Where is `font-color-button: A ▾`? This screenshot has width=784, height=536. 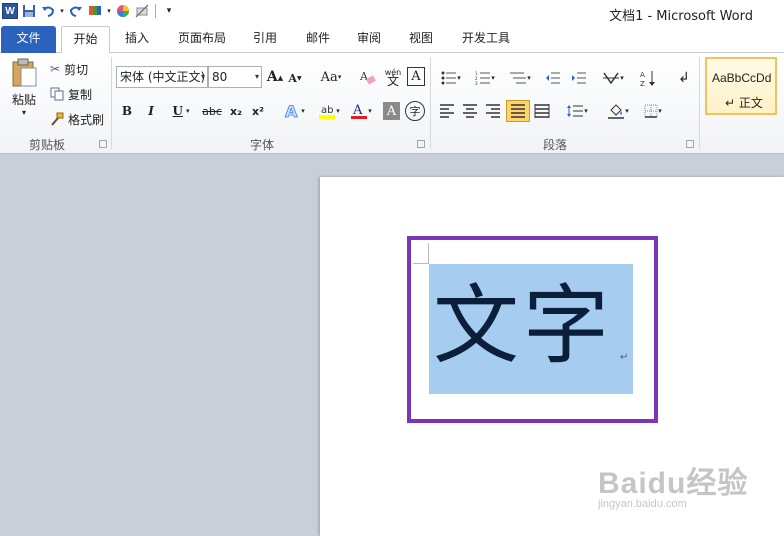
font-color-button: A ▾ is located at coordinates (361, 111).